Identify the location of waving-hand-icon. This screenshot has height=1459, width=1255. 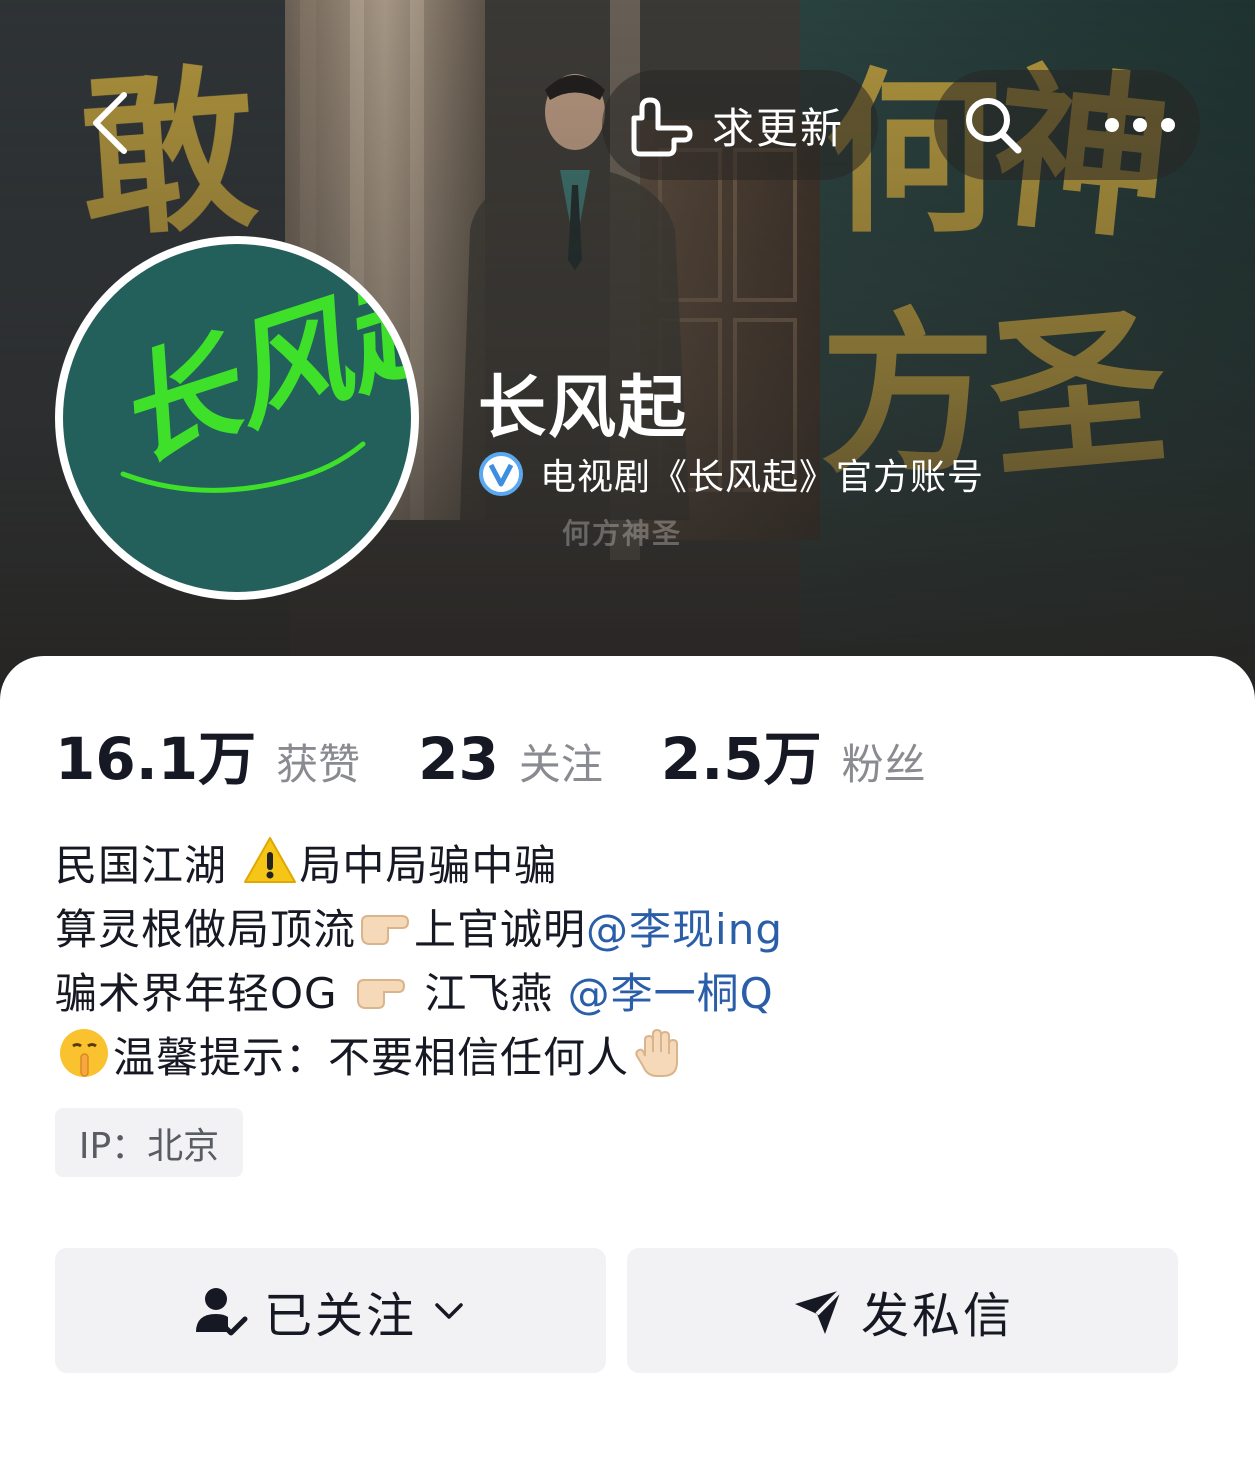
(657, 1052).